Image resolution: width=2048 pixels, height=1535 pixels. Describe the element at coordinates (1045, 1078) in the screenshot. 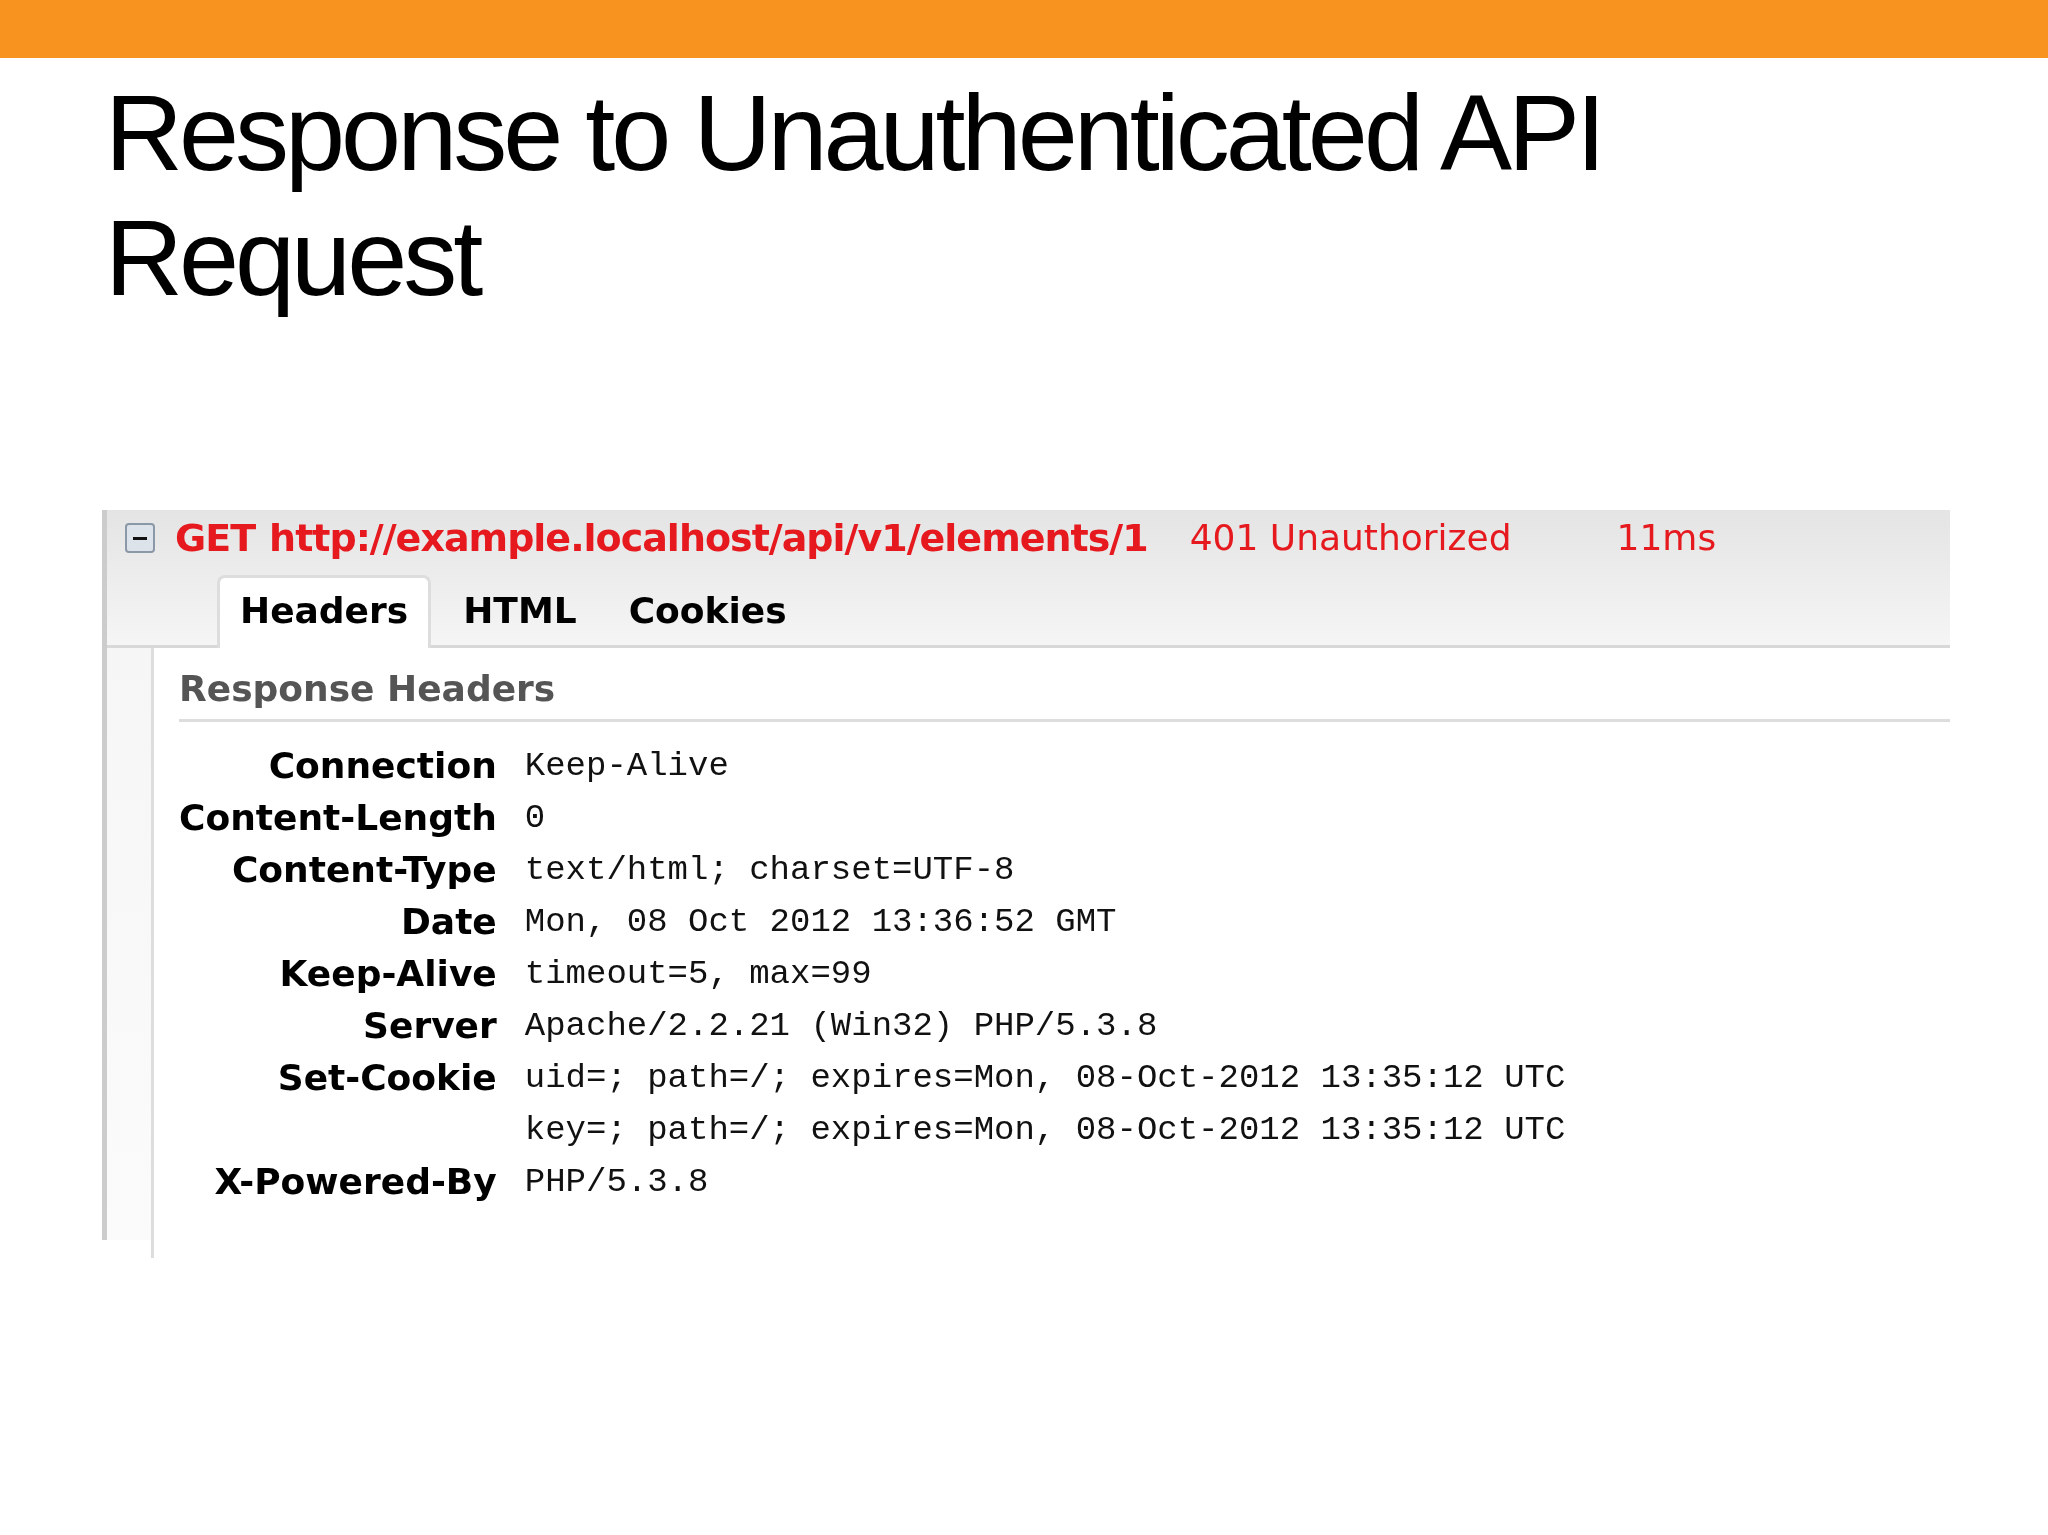

I see `header-value: uid=; path=/; expires=Mon, 08-Oct-2012 13:35:12 UTC` at that location.